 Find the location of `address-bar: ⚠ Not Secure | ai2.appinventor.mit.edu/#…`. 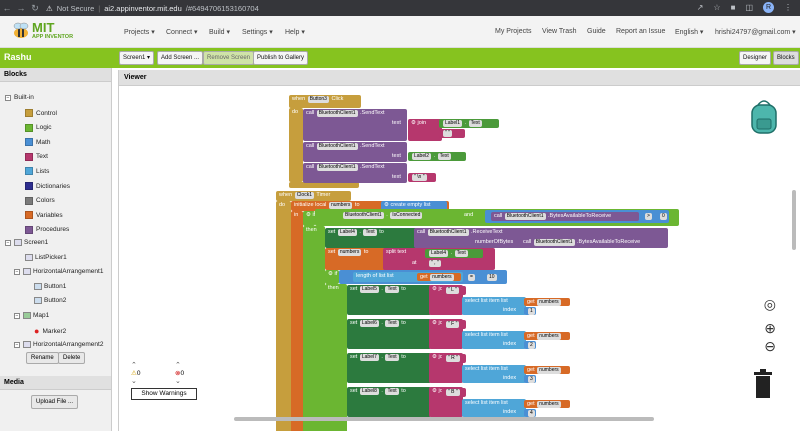

address-bar: ⚠ Not Secure | ai2.appinventor.mit.edu/#… is located at coordinates (152, 8).